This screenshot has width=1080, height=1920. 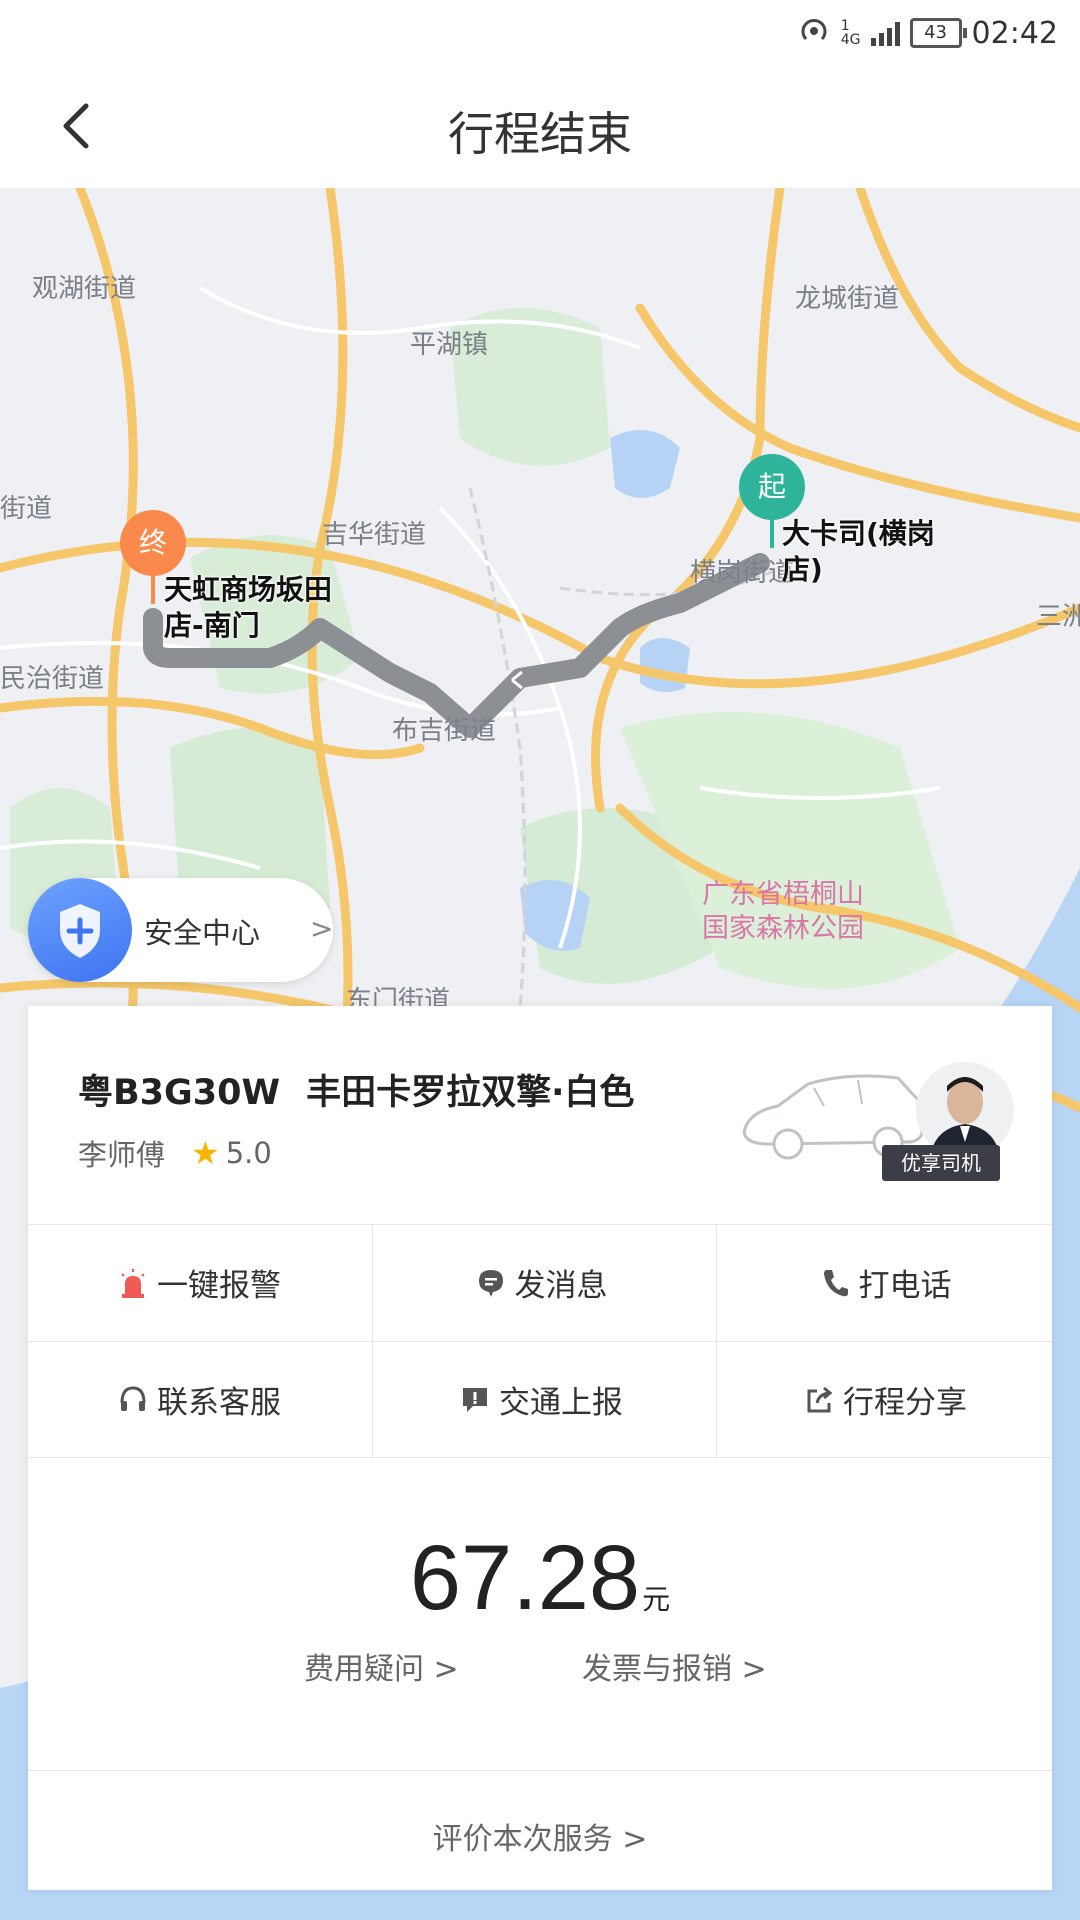 I want to click on share-icon, so click(x=819, y=1400).